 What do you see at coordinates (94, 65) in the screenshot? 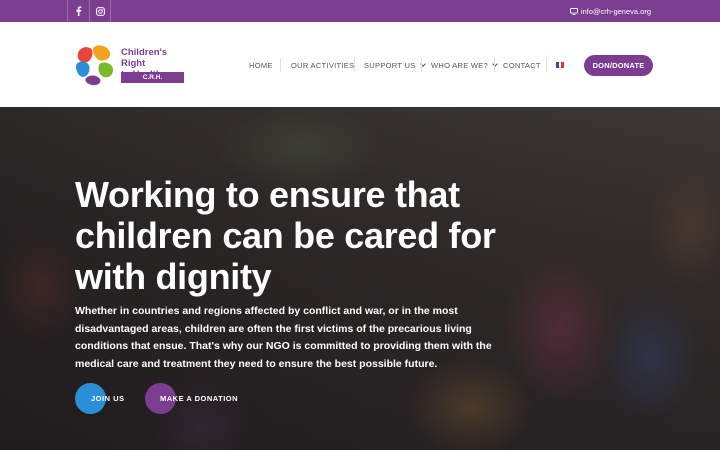
I see `logo-mark-icon` at bounding box center [94, 65].